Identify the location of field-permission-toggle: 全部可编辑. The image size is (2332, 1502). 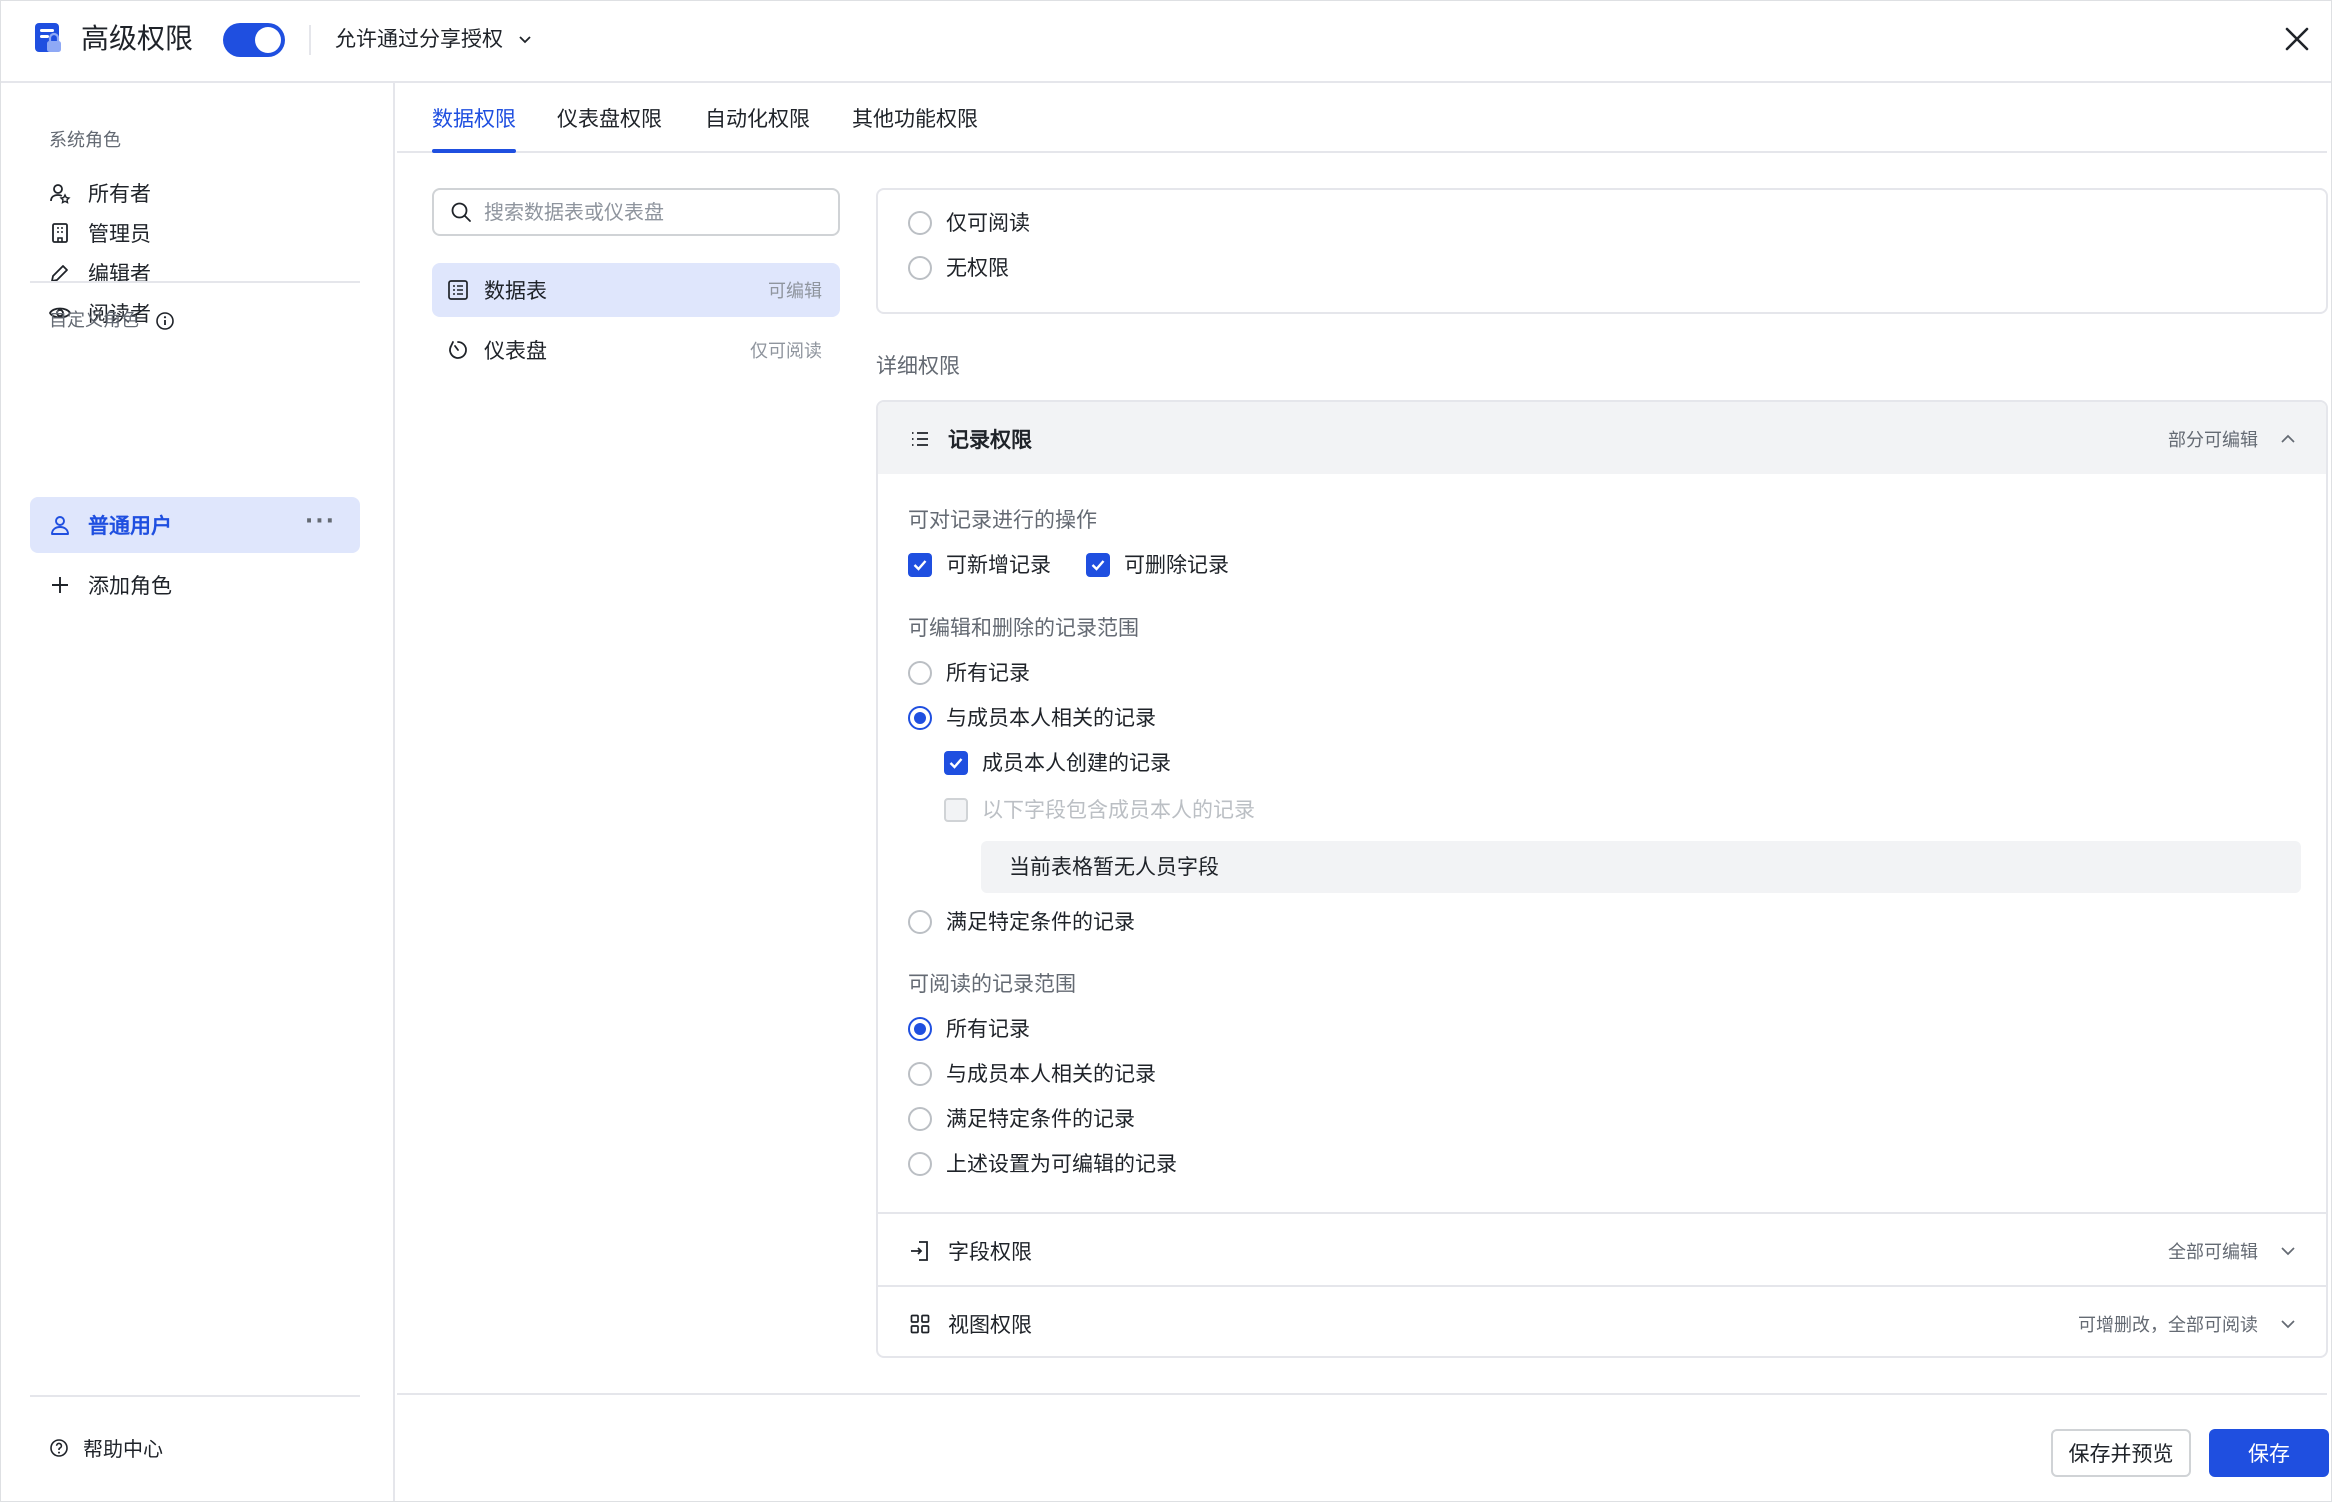
(2233, 1251).